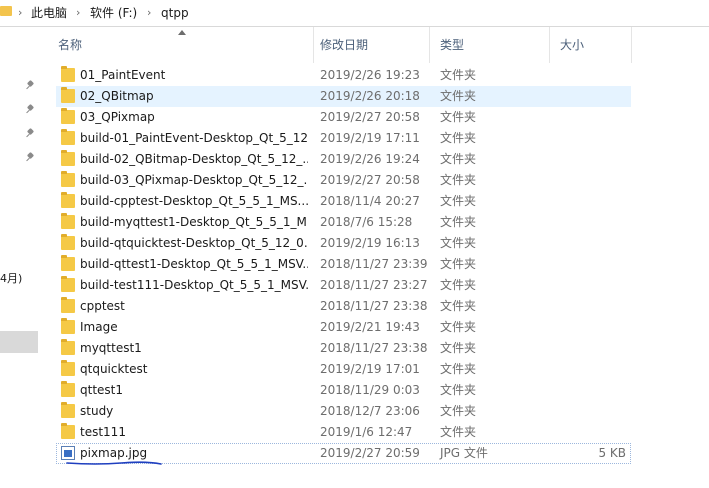  What do you see at coordinates (68, 453) in the screenshot?
I see `image-file-icon` at bounding box center [68, 453].